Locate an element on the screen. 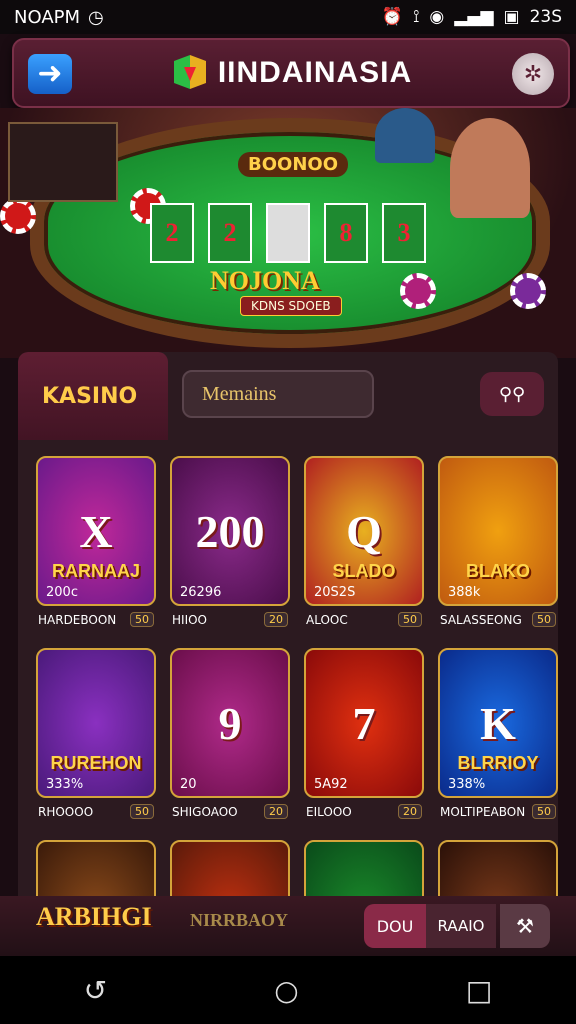 The width and height of the screenshot is (576, 1024). game-thumbnail: 200 26296 is located at coordinates (230, 531).